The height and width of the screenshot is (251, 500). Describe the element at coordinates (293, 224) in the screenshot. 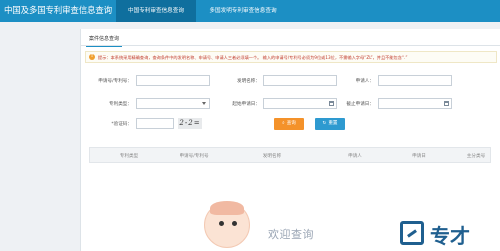

I see `welcome-empty-state: 欢迎查询` at that location.